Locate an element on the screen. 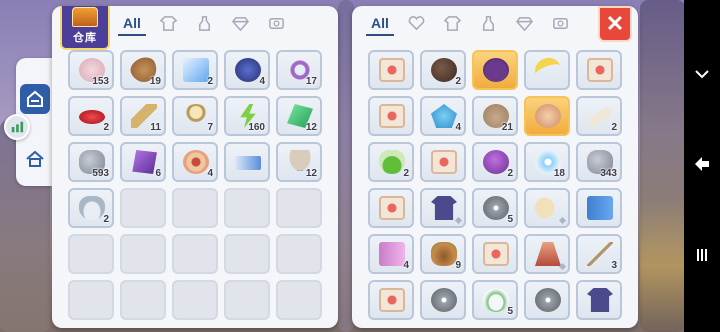 This screenshot has width=720, height=332. item-slot: 3 is located at coordinates (599, 254).